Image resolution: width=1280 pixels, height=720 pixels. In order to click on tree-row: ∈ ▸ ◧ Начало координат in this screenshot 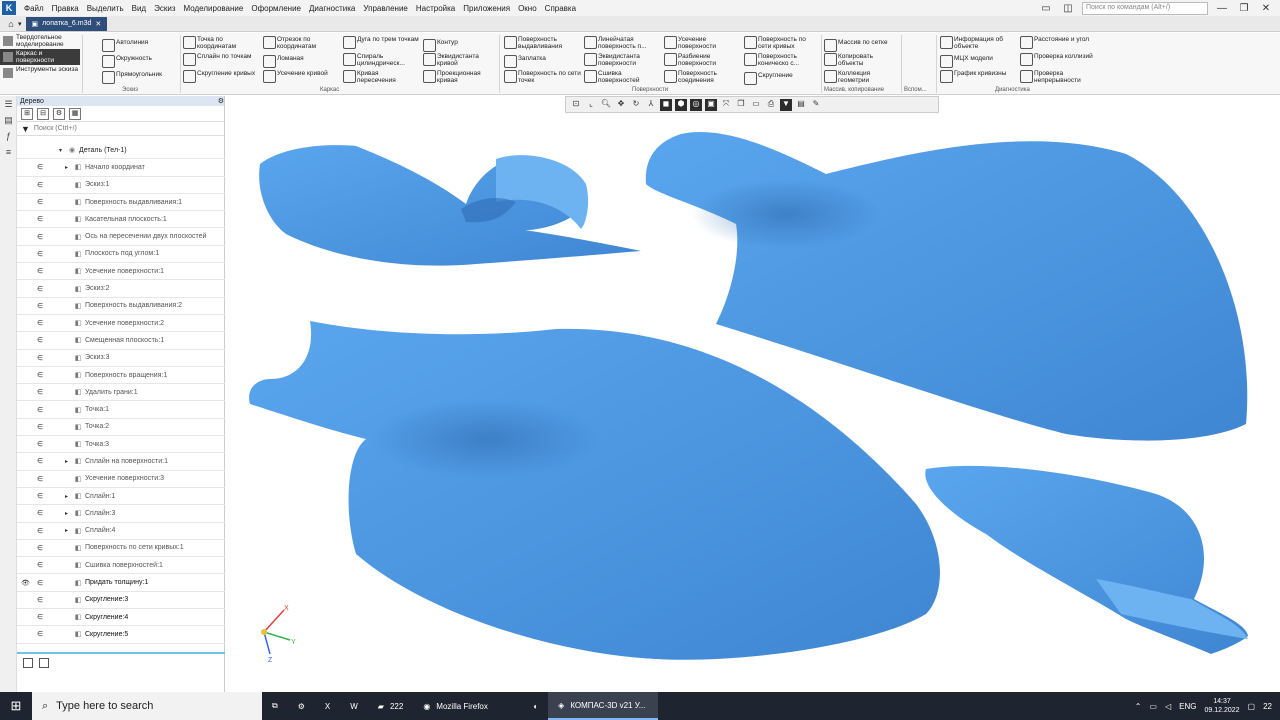, I will do `click(121, 168)`.